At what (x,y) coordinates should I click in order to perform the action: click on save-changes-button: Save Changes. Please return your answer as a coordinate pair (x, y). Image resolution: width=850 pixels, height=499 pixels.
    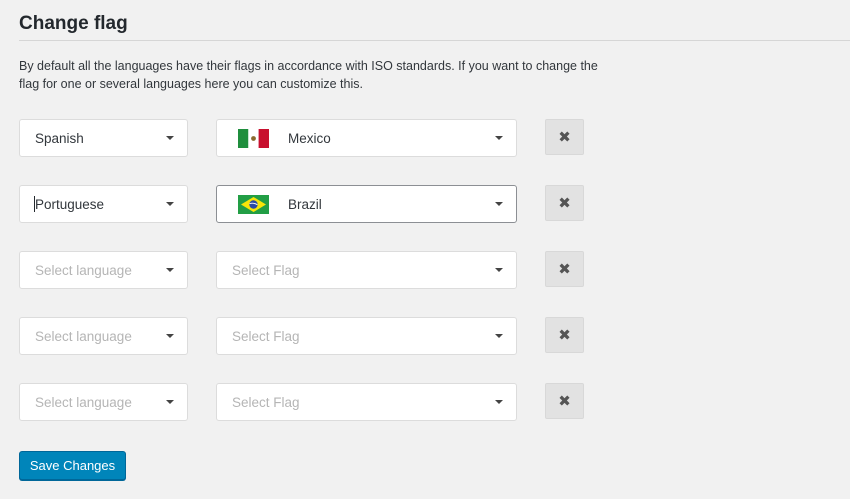
    Looking at the image, I should click on (72, 465).